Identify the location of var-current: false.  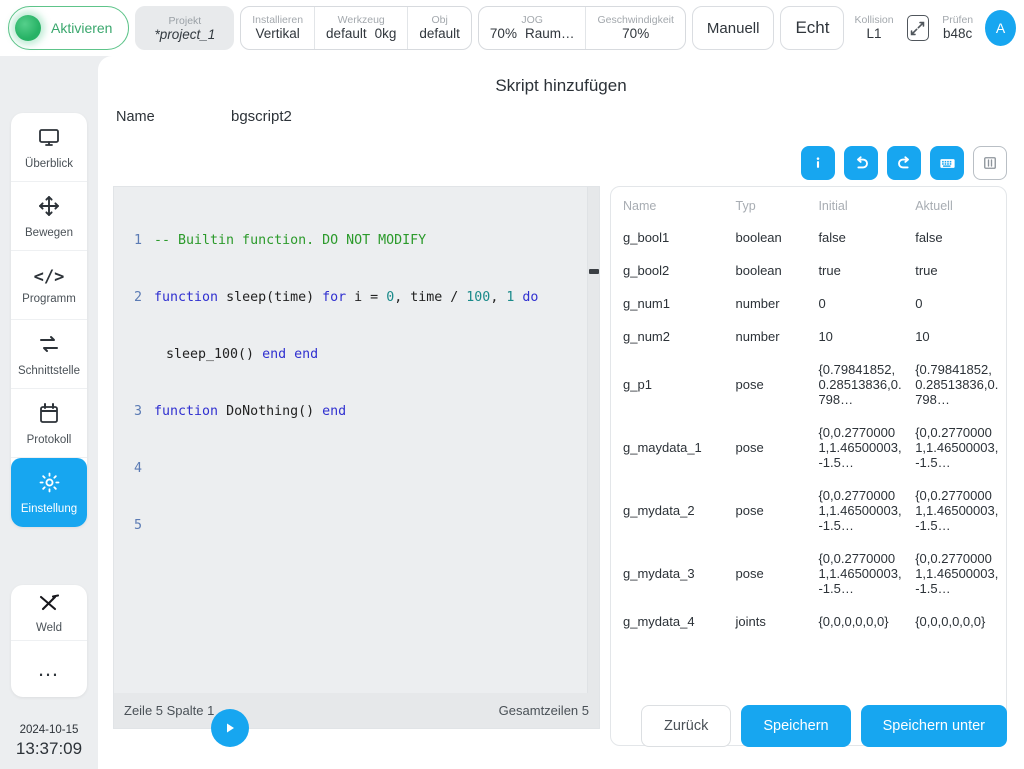
(929, 237).